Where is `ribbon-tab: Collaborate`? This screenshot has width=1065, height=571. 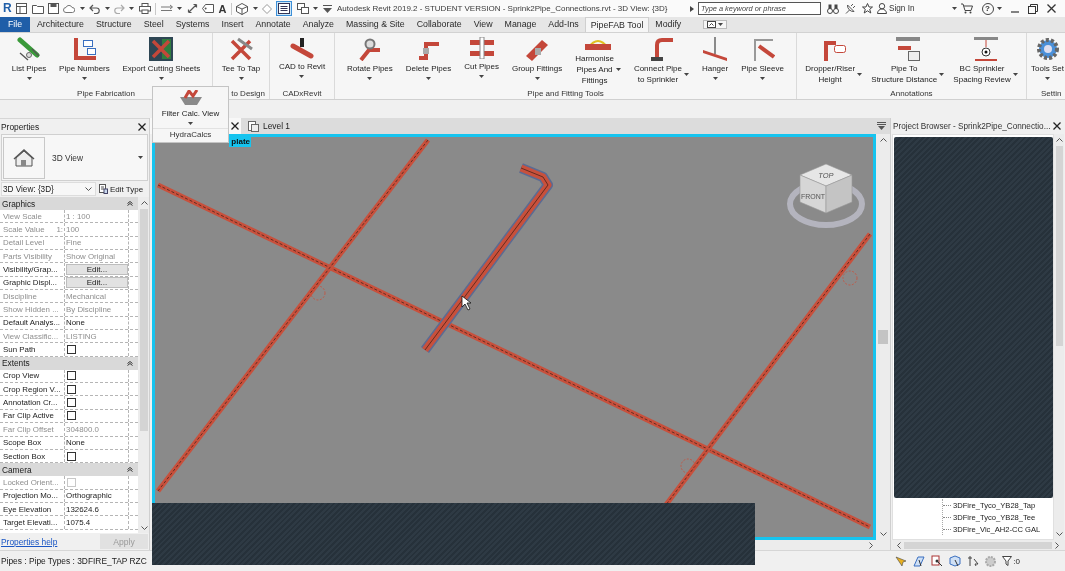
ribbon-tab: Collaborate is located at coordinates (439, 24).